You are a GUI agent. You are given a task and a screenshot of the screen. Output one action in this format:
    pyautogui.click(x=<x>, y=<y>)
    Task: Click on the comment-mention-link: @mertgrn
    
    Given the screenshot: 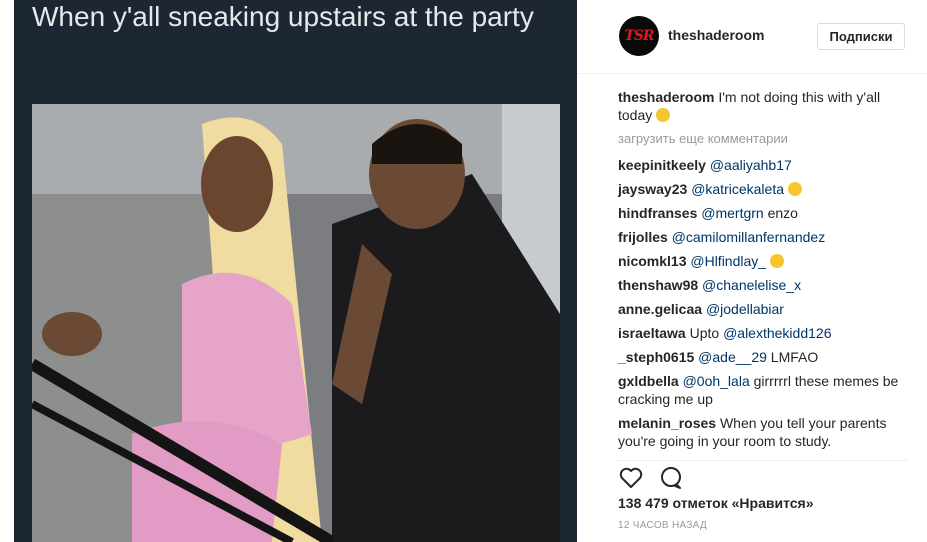 What is the action you would take?
    pyautogui.click(x=732, y=213)
    